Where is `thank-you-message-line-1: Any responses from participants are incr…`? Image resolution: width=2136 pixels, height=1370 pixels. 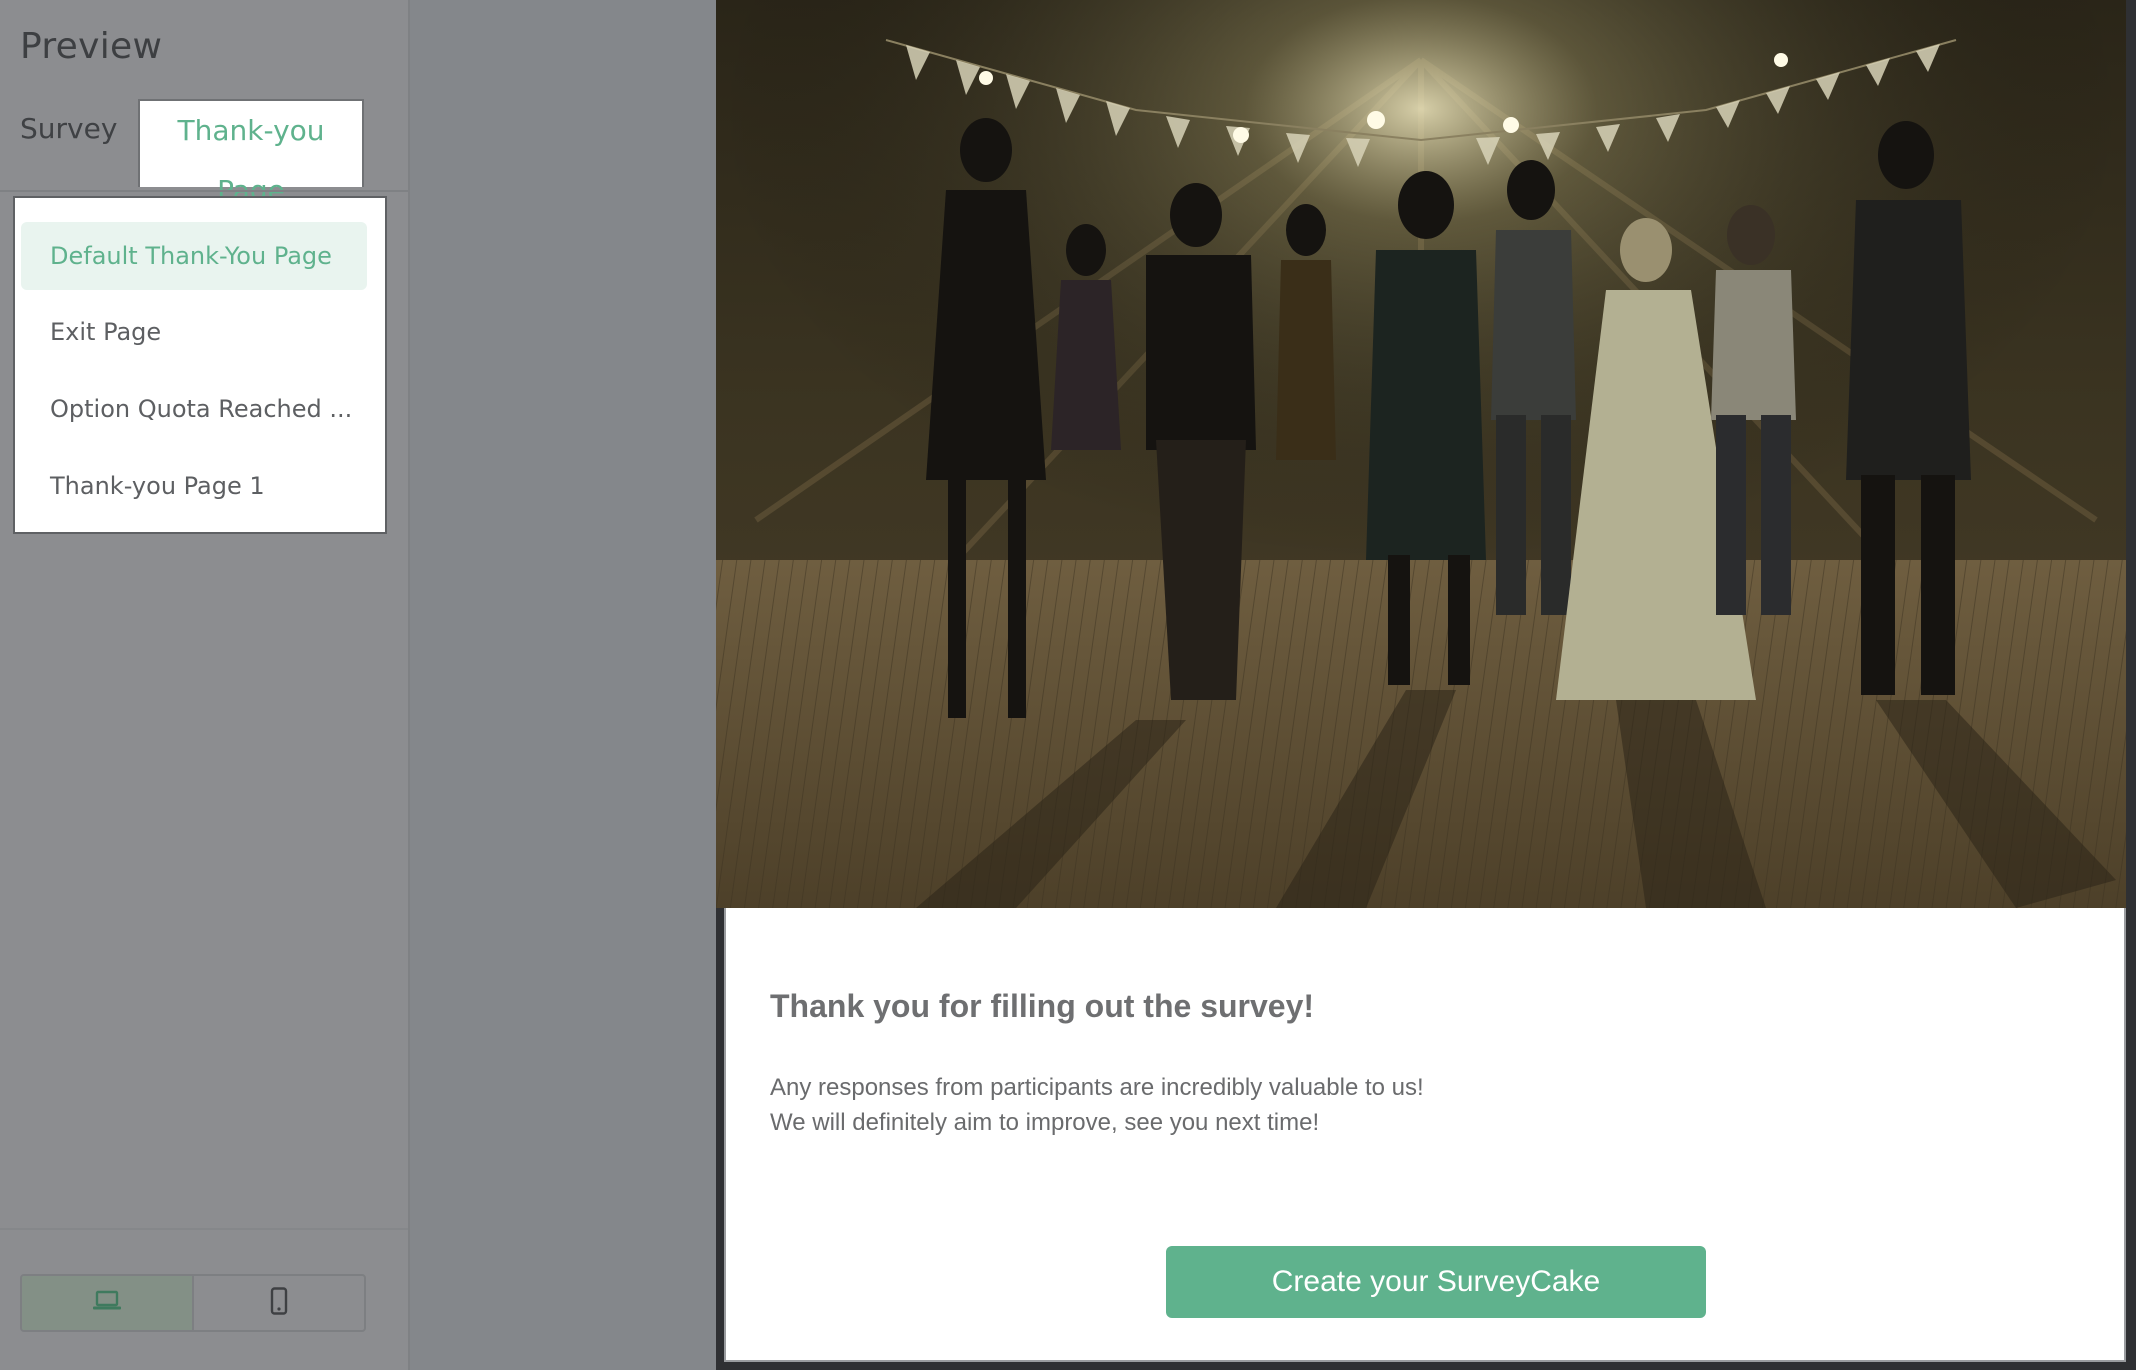
thank-you-message-line-1: Any responses from participants are incr… is located at coordinates (1097, 1087).